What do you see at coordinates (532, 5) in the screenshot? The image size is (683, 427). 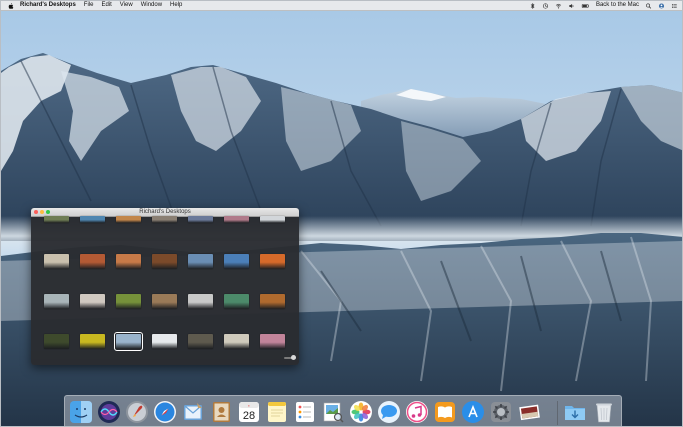 I see `bluetooth-icon` at bounding box center [532, 5].